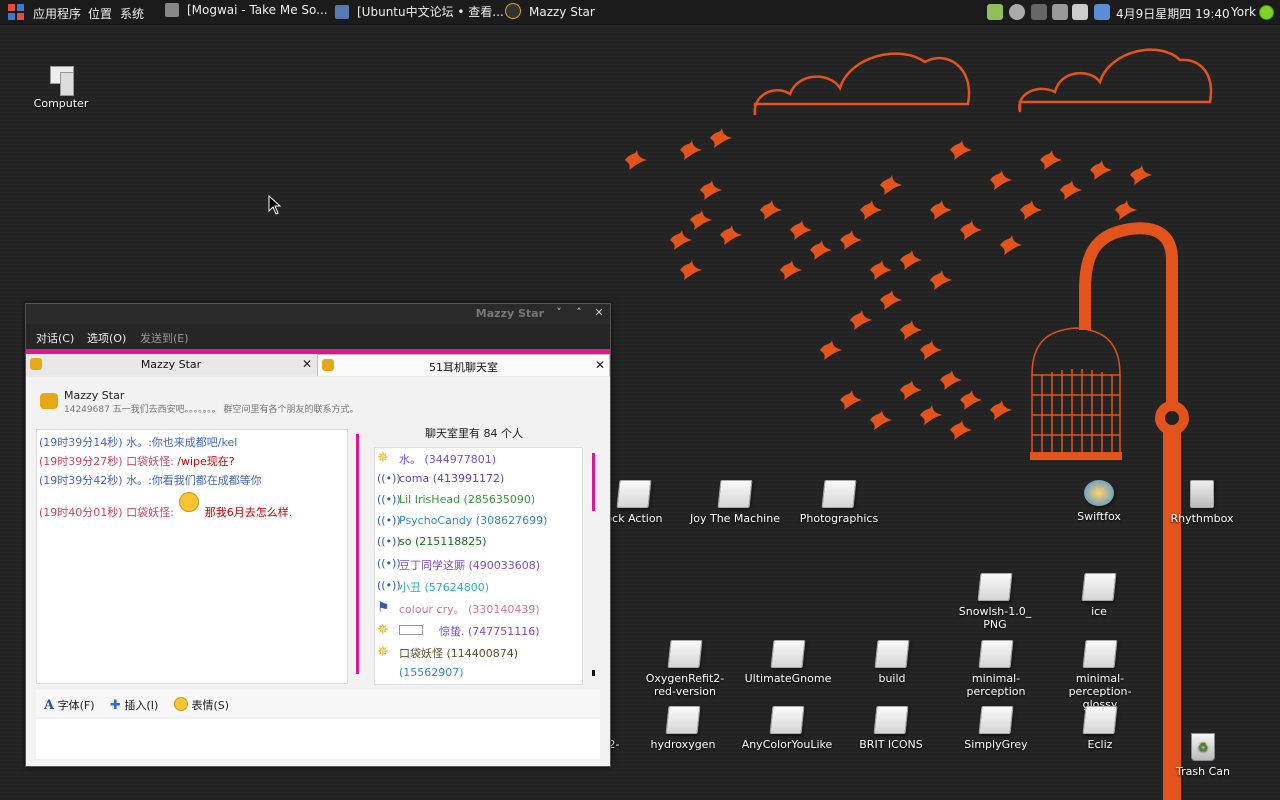 Image resolution: width=1280 pixels, height=800 pixels. What do you see at coordinates (55, 338) in the screenshot?
I see `menu-conversation: 对话(C)` at bounding box center [55, 338].